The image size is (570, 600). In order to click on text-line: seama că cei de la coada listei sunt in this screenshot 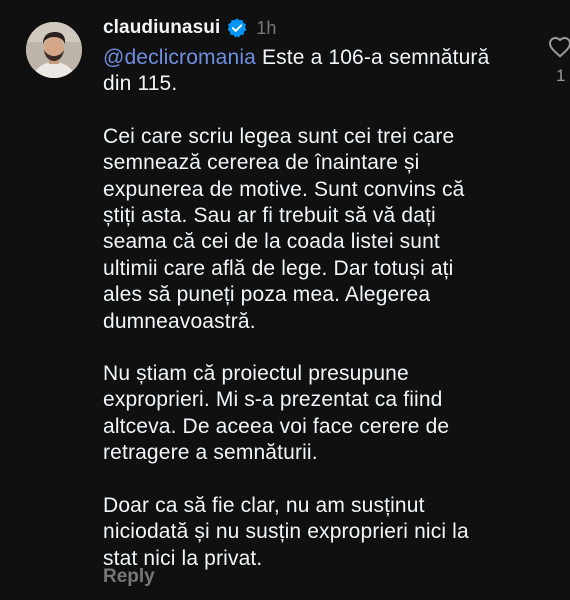, I will do `click(271, 242)`.